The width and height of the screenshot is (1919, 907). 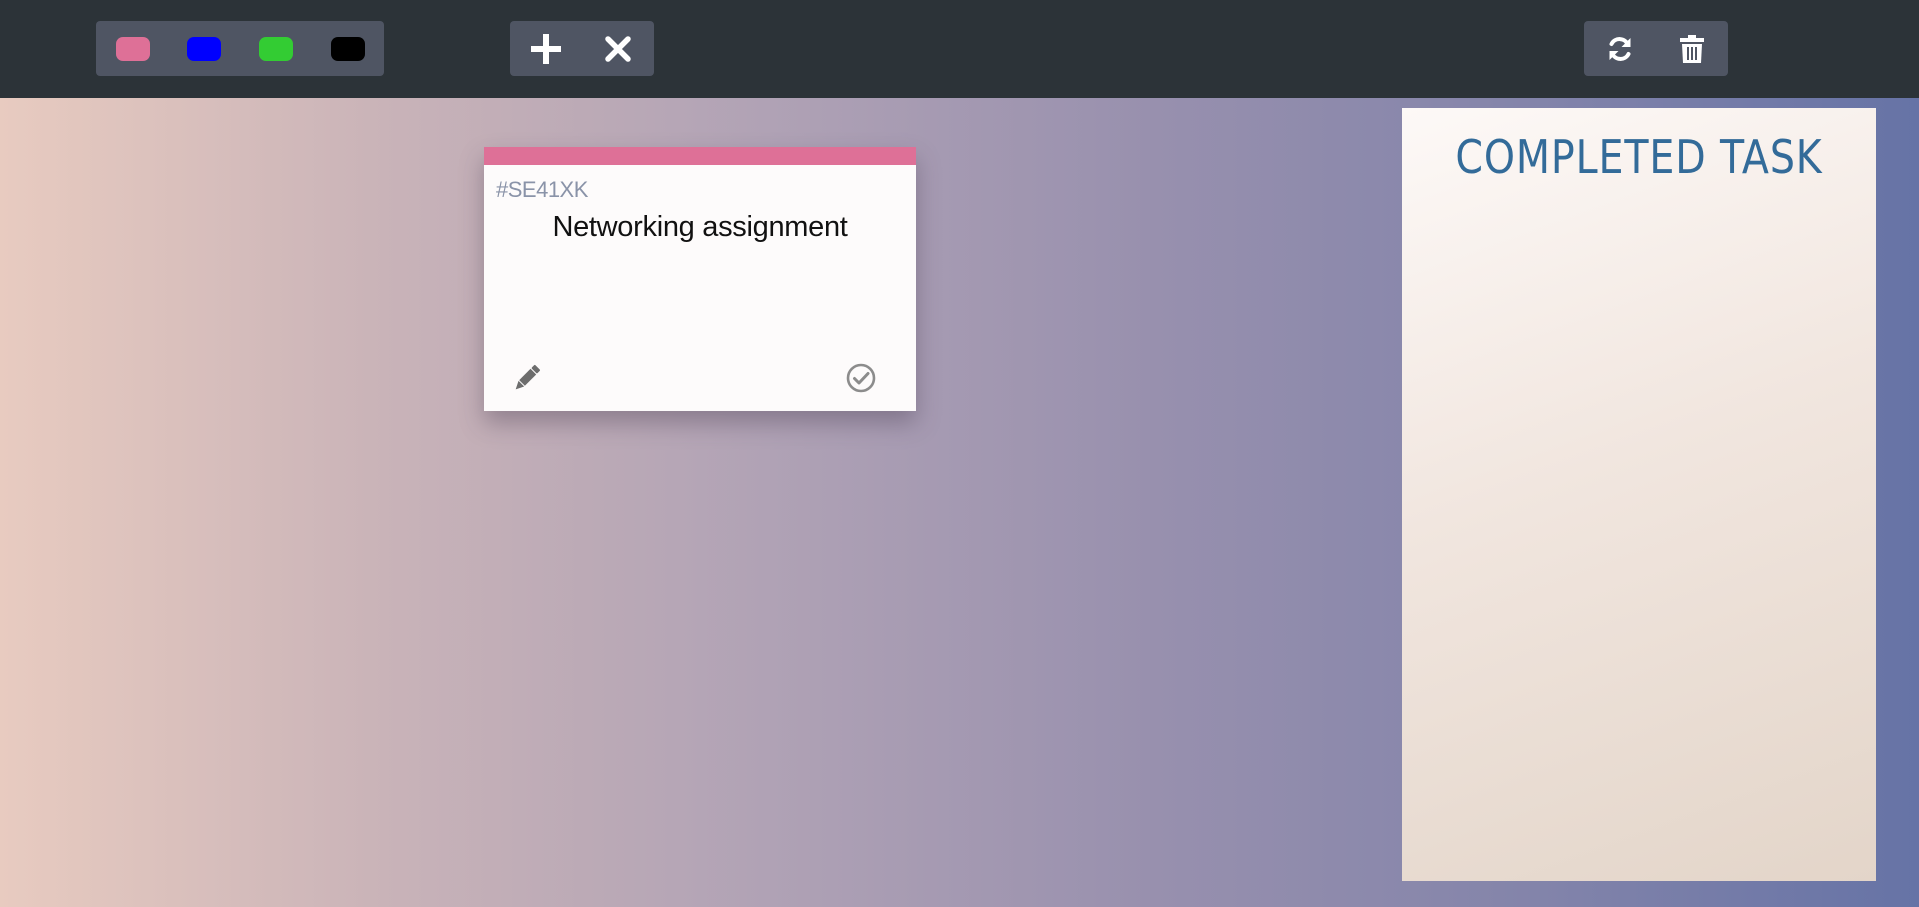 I want to click on top-toolbar, so click(x=959, y=49).